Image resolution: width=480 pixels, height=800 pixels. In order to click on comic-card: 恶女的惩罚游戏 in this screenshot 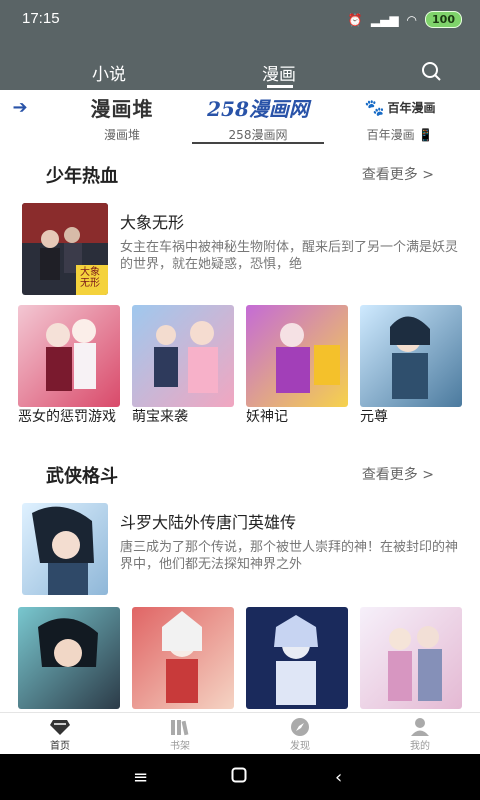, I will do `click(69, 365)`.